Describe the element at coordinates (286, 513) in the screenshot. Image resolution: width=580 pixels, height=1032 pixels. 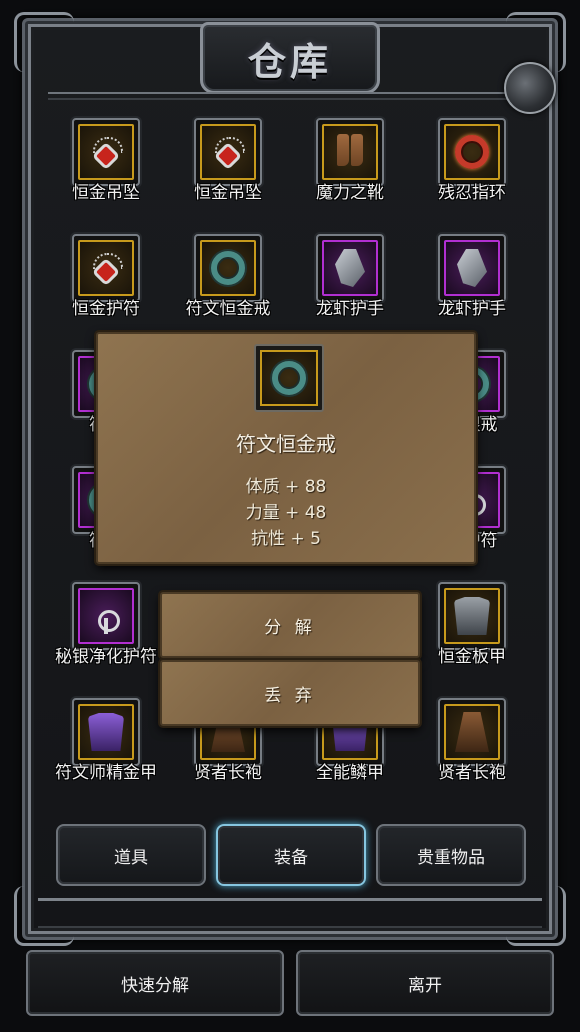
I see `tooltip-stat: 力量 + 48` at that location.